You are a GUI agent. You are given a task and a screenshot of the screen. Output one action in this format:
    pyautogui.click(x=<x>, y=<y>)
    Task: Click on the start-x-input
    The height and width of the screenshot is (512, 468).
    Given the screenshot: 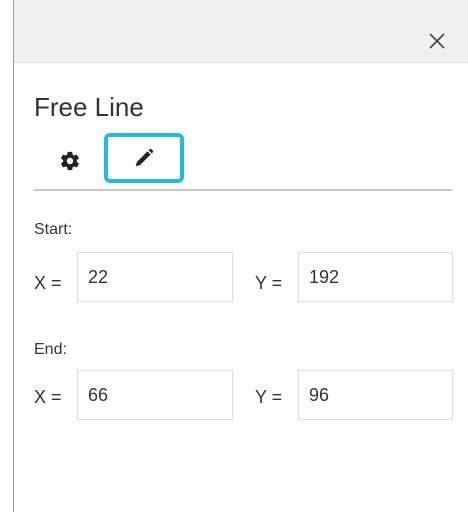 What is the action you would take?
    pyautogui.click(x=155, y=277)
    